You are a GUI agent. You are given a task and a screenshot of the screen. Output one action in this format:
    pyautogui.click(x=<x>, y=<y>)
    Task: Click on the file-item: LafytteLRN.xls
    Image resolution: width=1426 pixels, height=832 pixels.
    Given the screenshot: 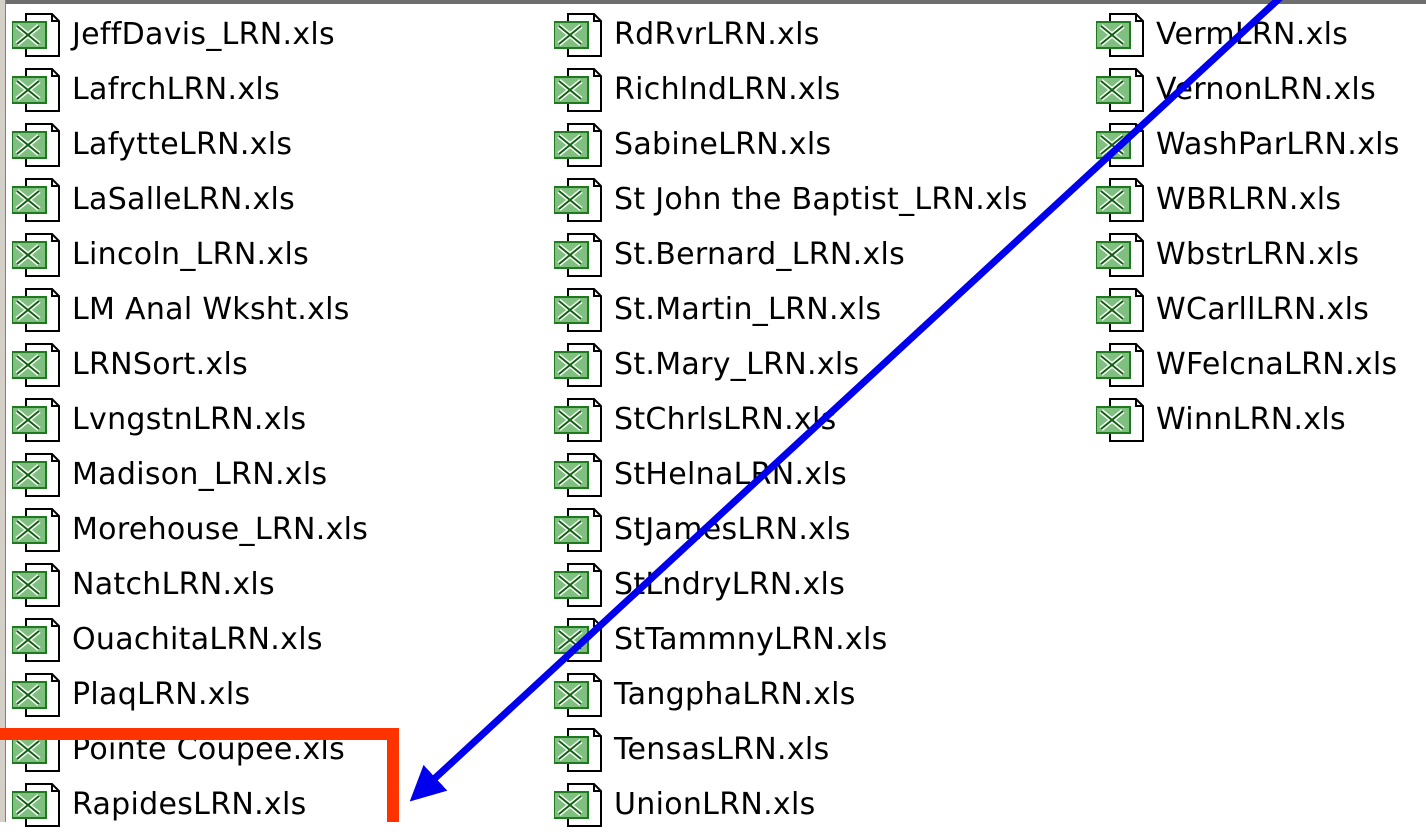 What is the action you would take?
    pyautogui.click(x=152, y=144)
    